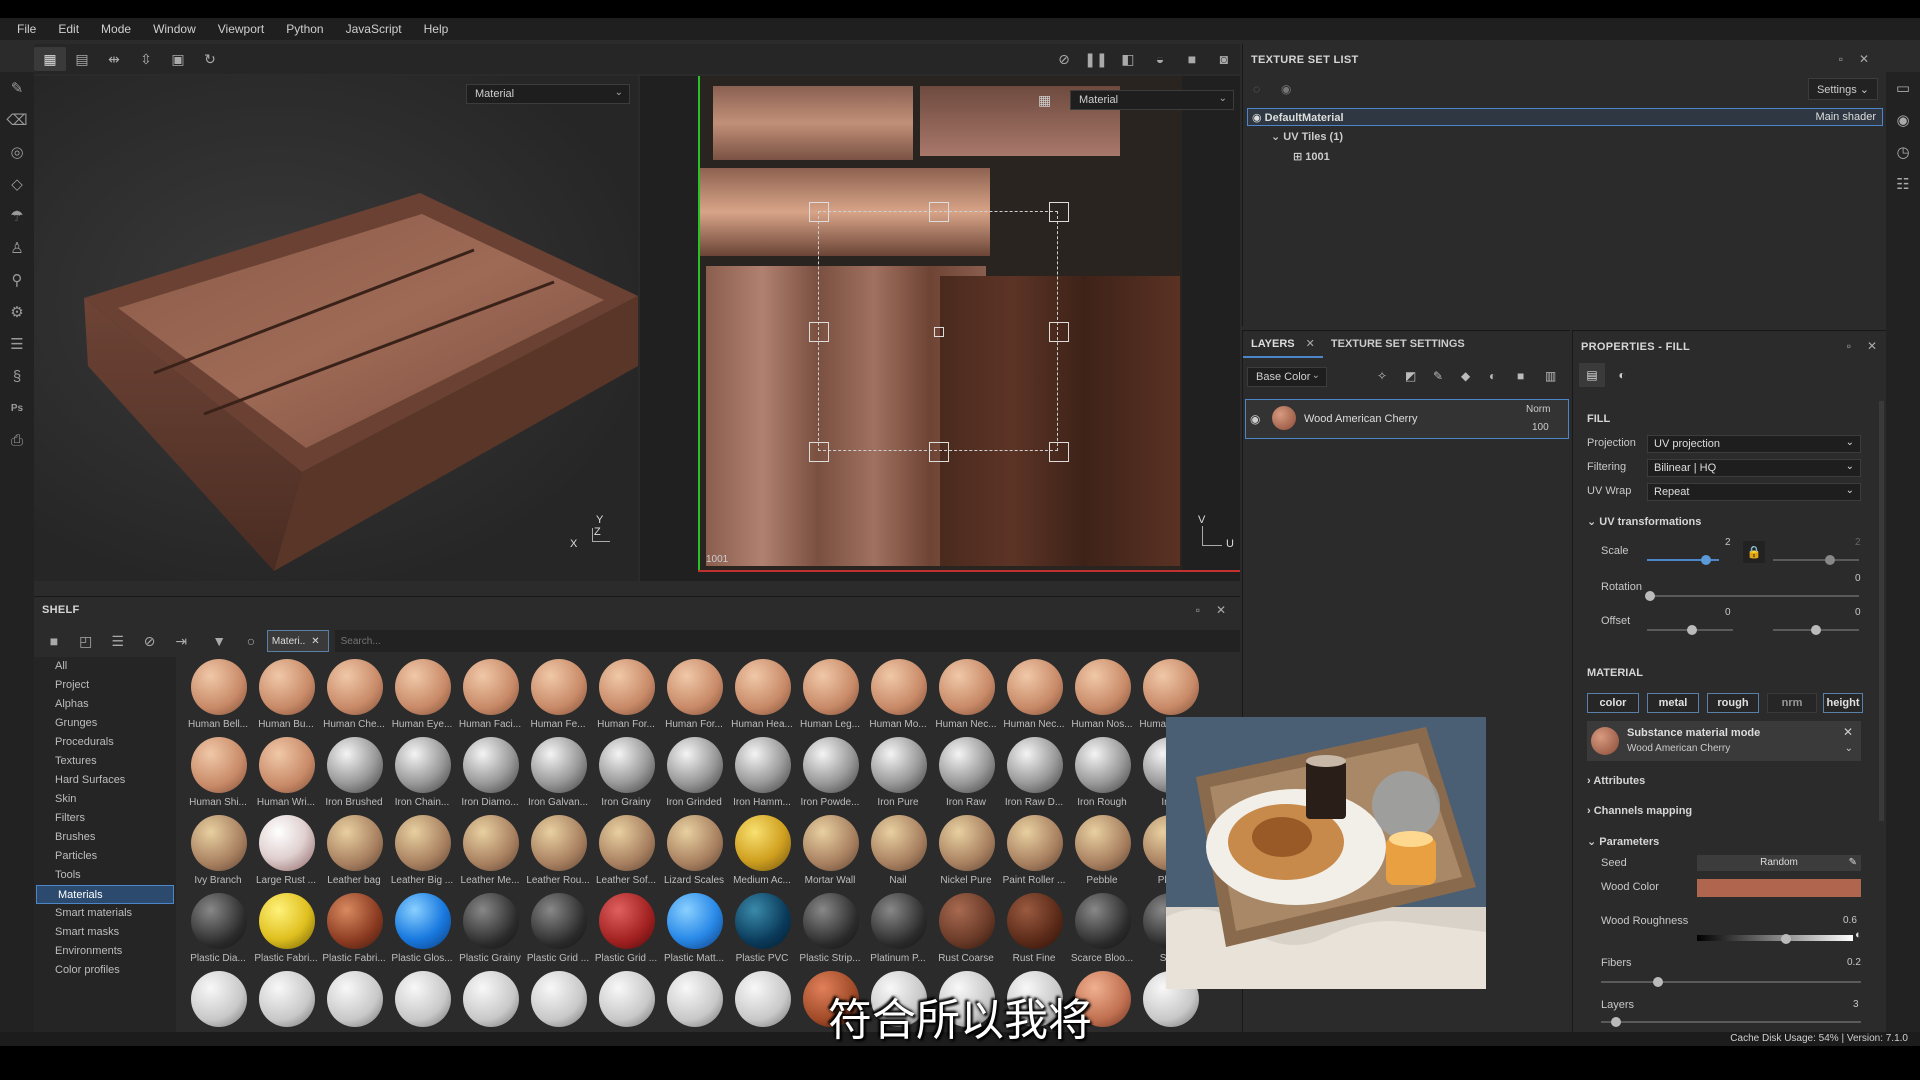  What do you see at coordinates (1064, 59) in the screenshot?
I see `hide-icon: ⊘` at bounding box center [1064, 59].